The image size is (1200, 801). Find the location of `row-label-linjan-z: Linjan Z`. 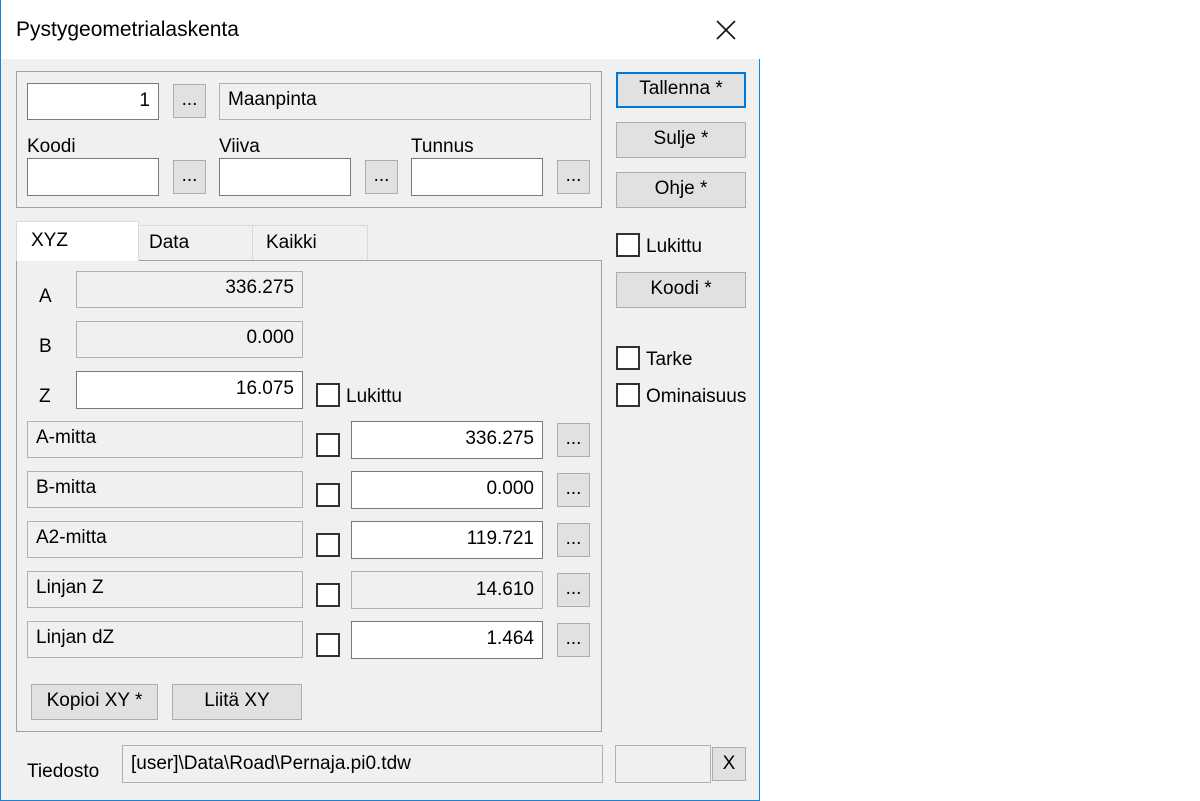

row-label-linjan-z: Linjan Z is located at coordinates (165, 589).